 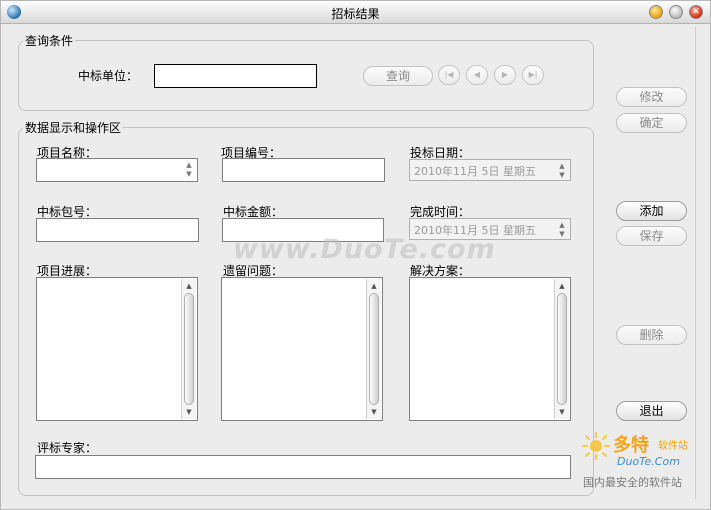 I want to click on project-name-combo: ▲ ▼, so click(x=117, y=170).